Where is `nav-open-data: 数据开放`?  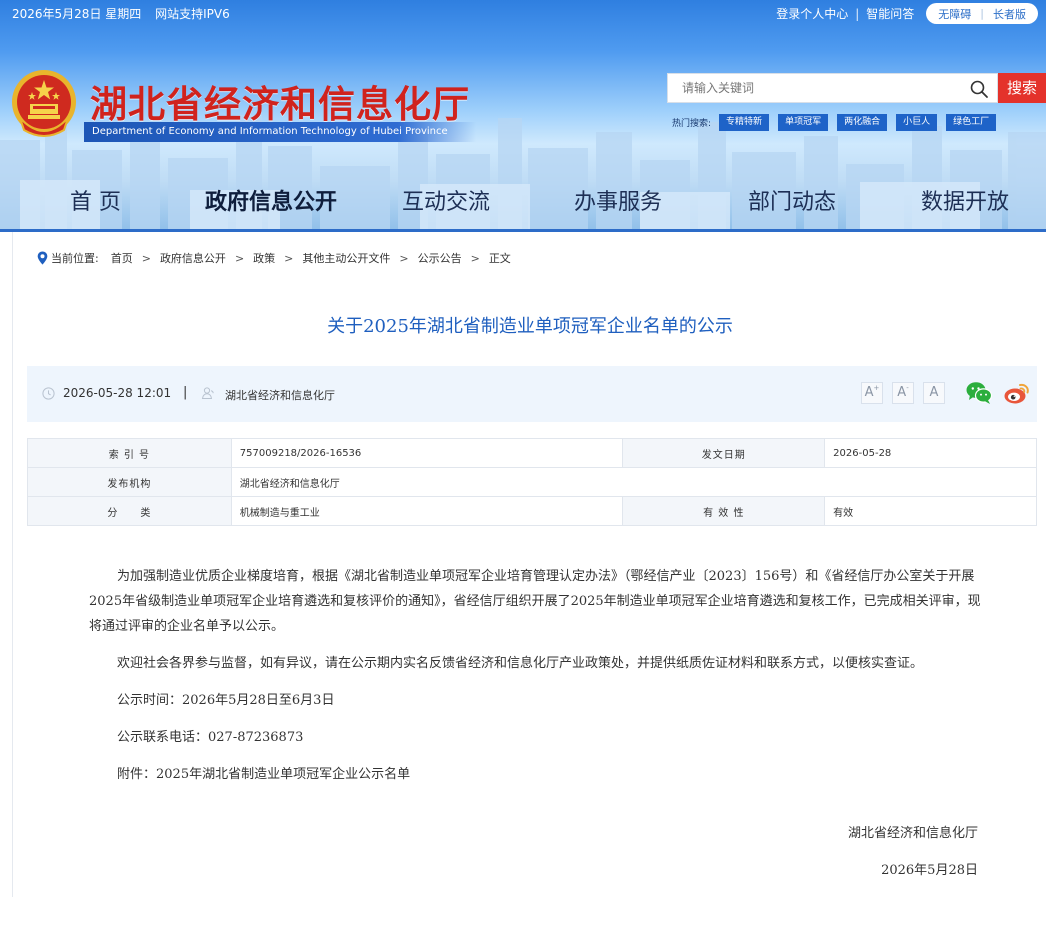 nav-open-data: 数据开放 is located at coordinates (965, 200).